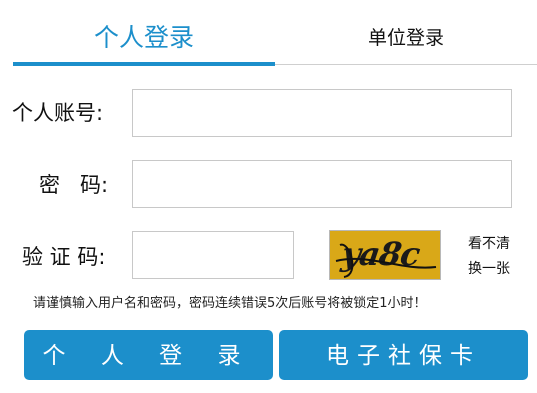 This screenshot has height=393, width=537. What do you see at coordinates (144, 64) in the screenshot?
I see `tab-active-indicator` at bounding box center [144, 64].